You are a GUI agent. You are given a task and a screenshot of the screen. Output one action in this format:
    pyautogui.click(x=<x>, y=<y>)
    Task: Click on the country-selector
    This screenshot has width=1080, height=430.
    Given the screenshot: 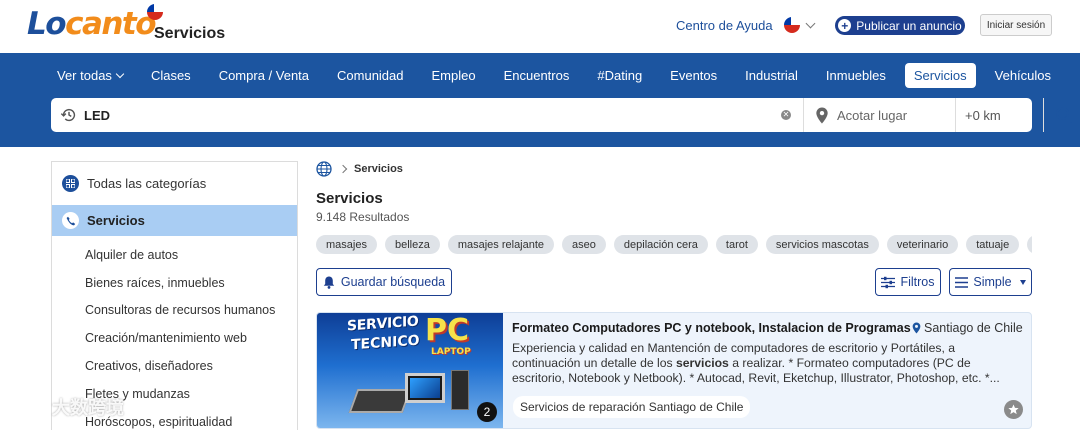 What is the action you would take?
    pyautogui.click(x=800, y=25)
    